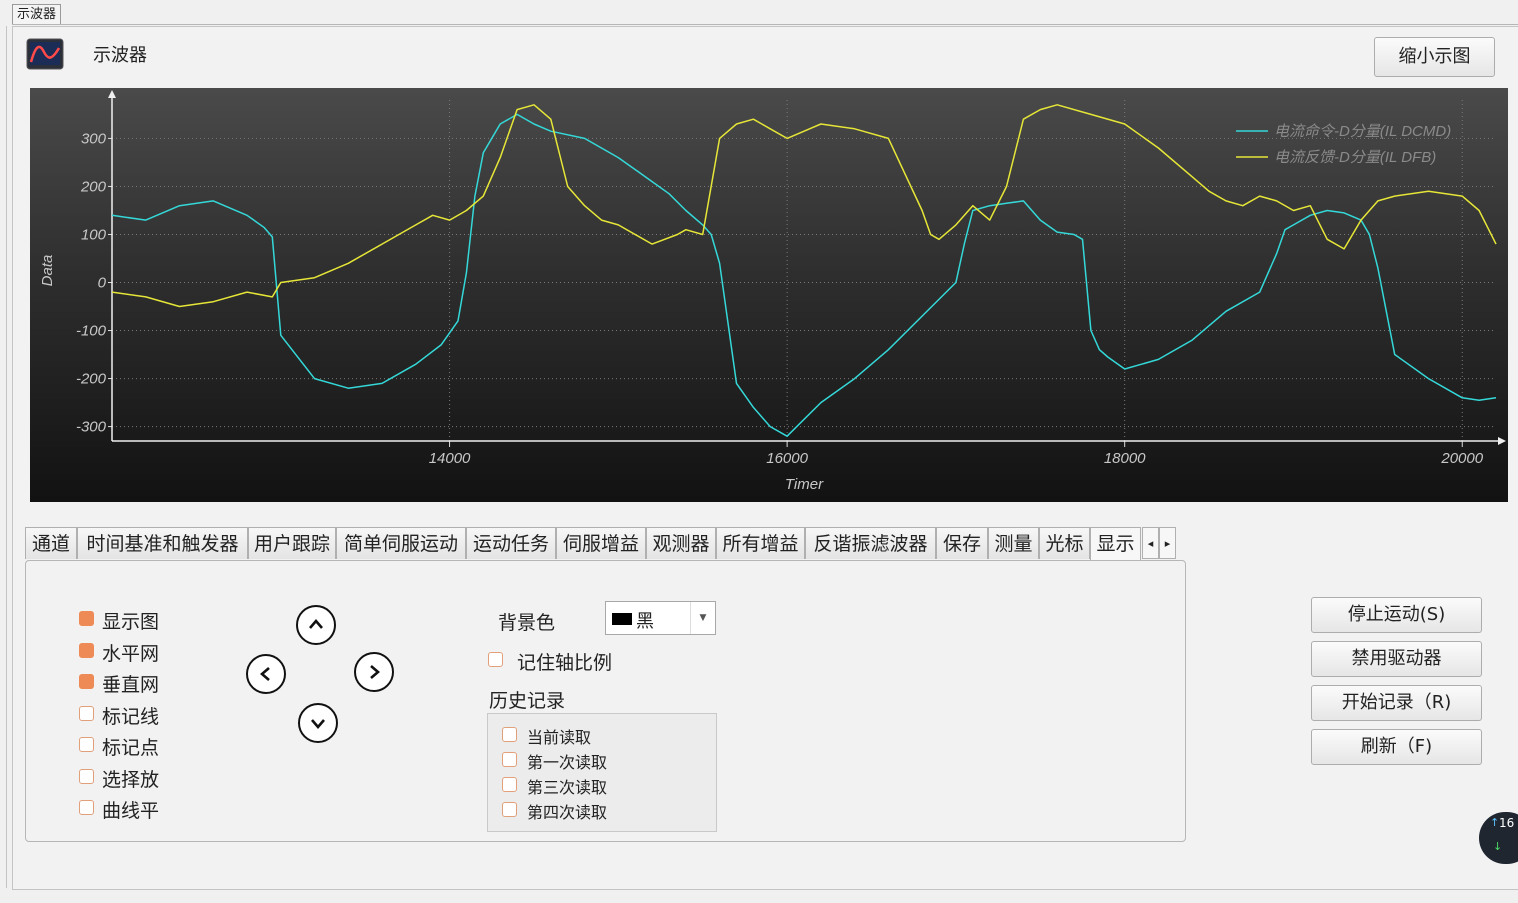 The width and height of the screenshot is (1518, 903). What do you see at coordinates (318, 723) in the screenshot?
I see `chevron-down-icon` at bounding box center [318, 723].